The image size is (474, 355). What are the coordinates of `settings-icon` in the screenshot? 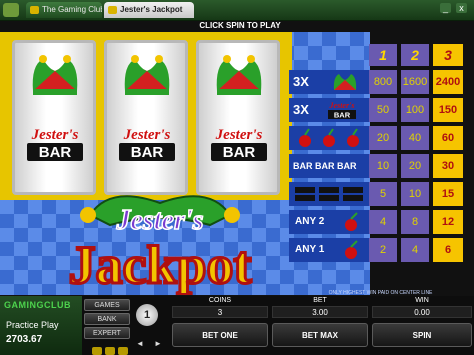 It's located at (123, 351).